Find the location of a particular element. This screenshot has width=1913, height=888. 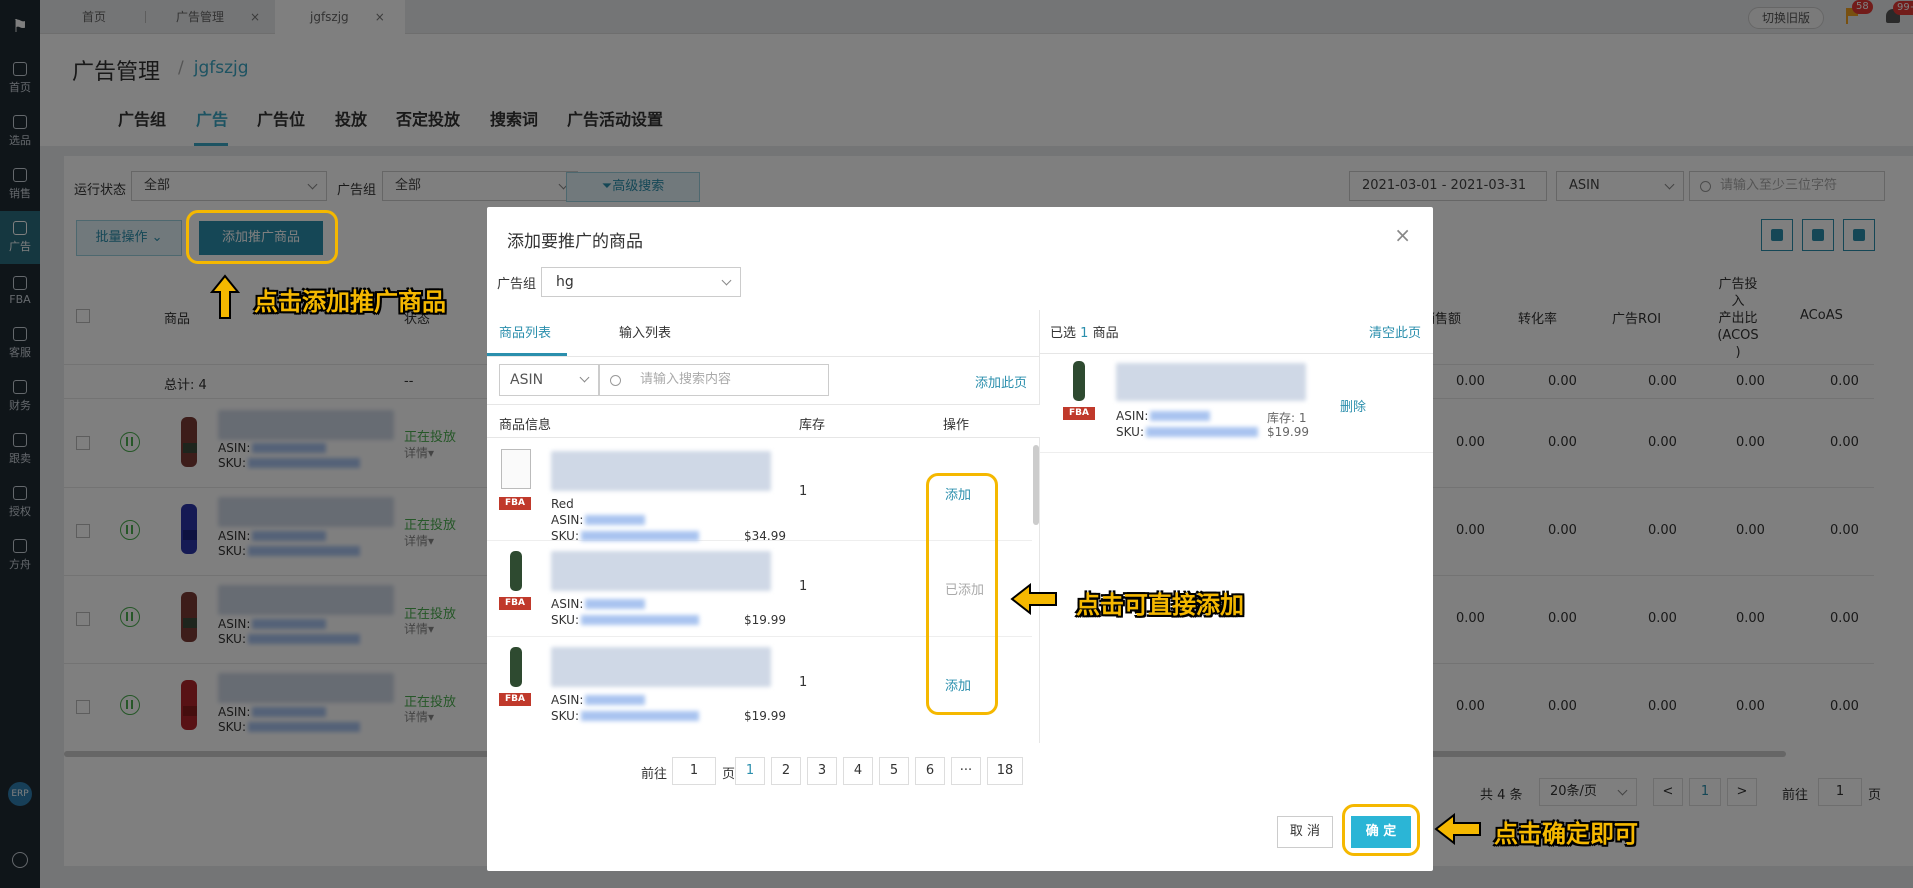

product-table-header: 商品信息 库存 操作 is located at coordinates (763, 421).